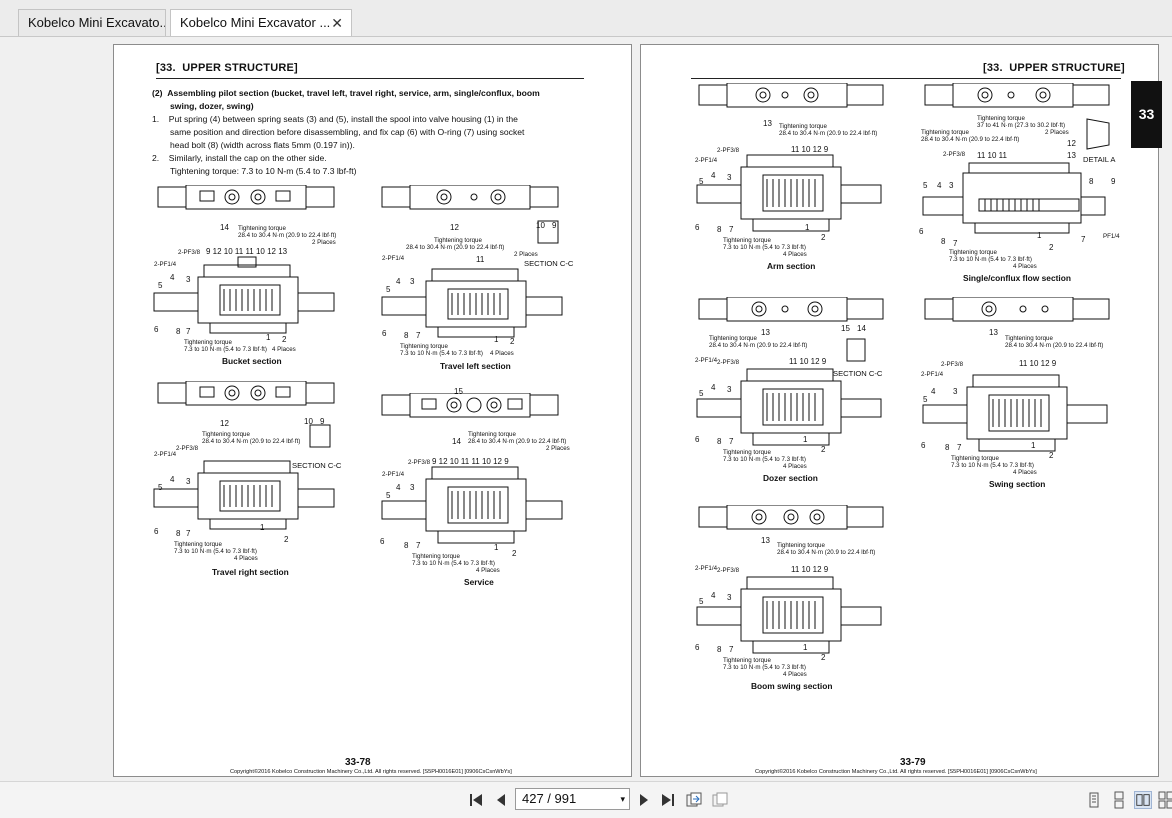 Image resolution: width=1172 pixels, height=818 pixels. Describe the element at coordinates (668, 800) in the screenshot. I see `last-page-icon` at that location.